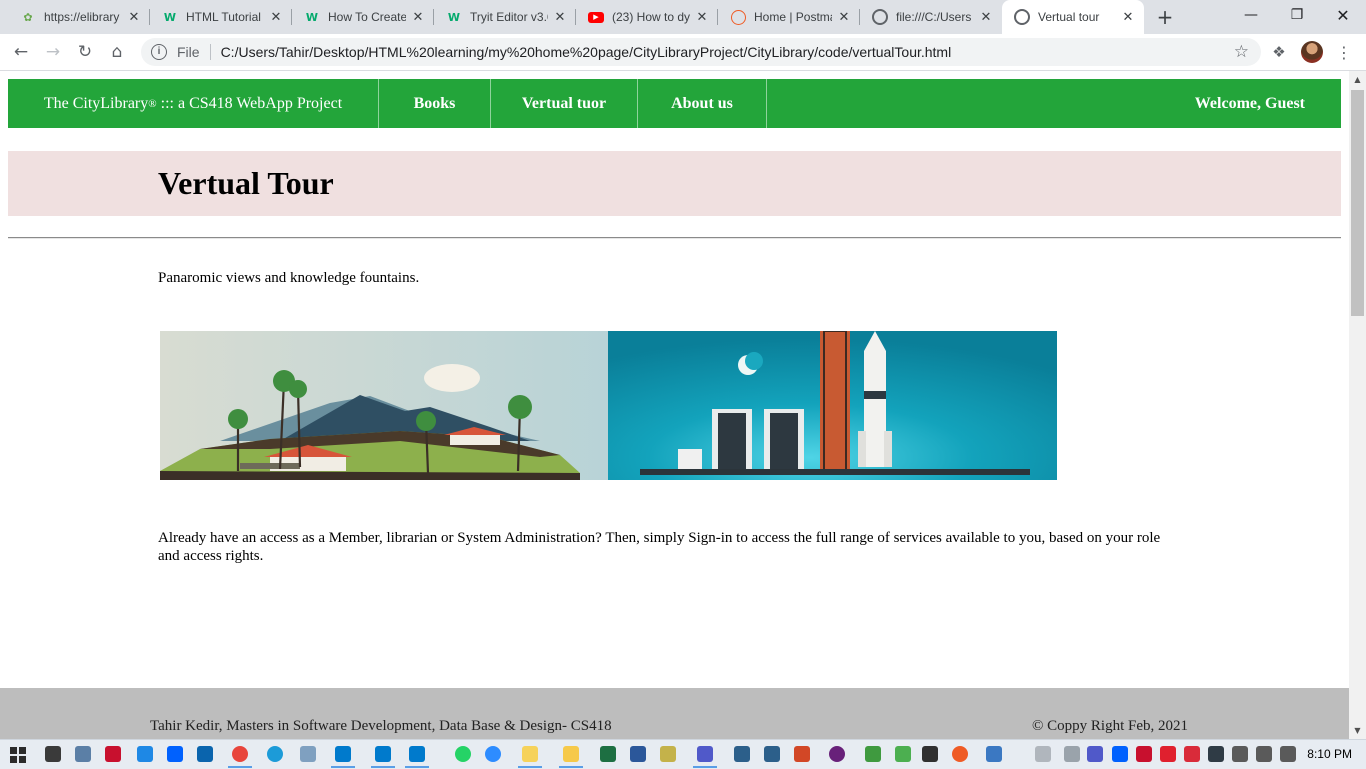  What do you see at coordinates (1357, 730) in the screenshot?
I see `scroll-down-arrow-icon: ▼` at bounding box center [1357, 730].